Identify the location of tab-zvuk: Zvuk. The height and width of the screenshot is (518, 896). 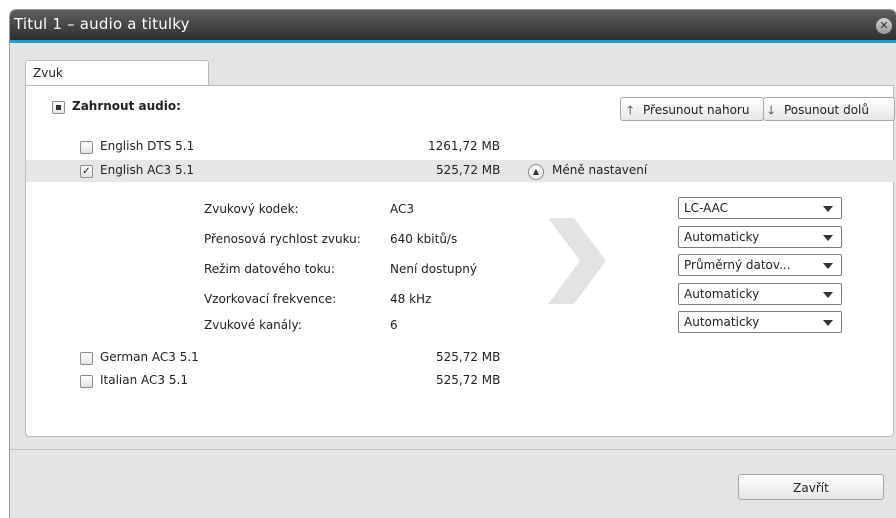
(117, 73).